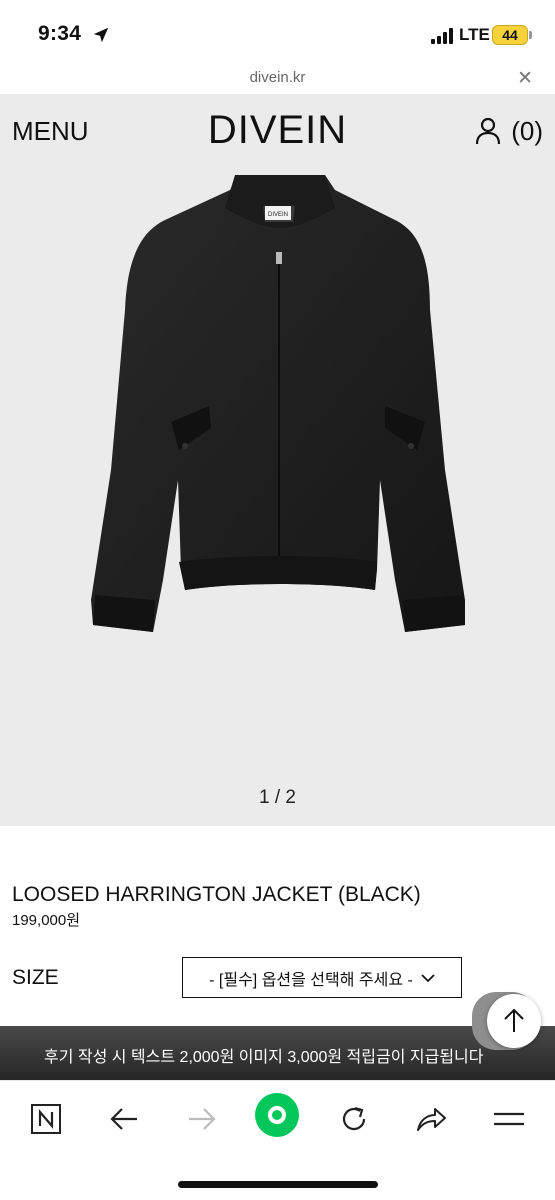 The width and height of the screenshot is (555, 1200). I want to click on product-price: 199,000원, so click(46, 920).